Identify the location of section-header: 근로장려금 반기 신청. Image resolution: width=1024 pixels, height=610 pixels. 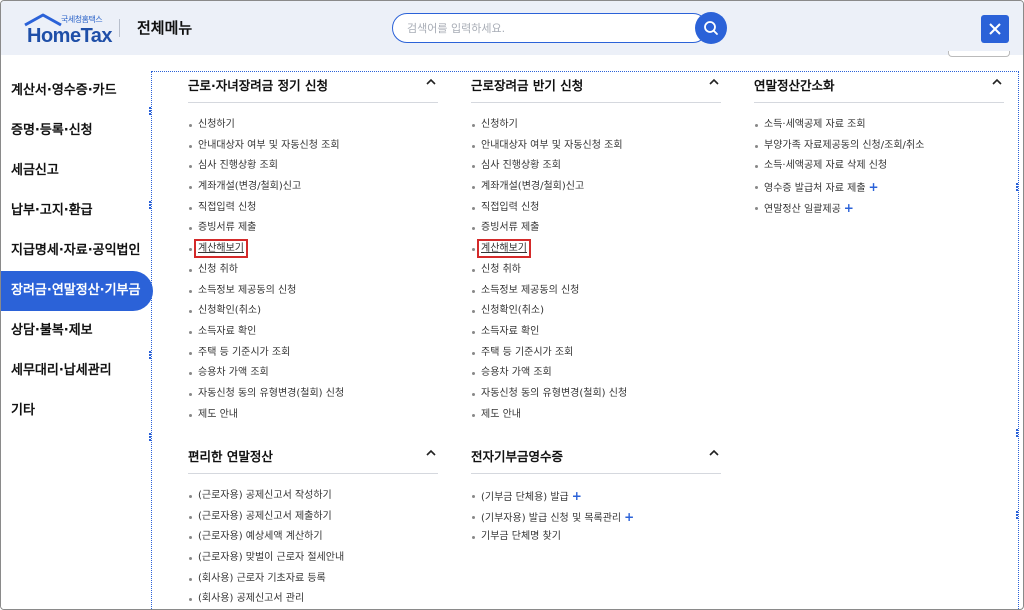
(596, 87).